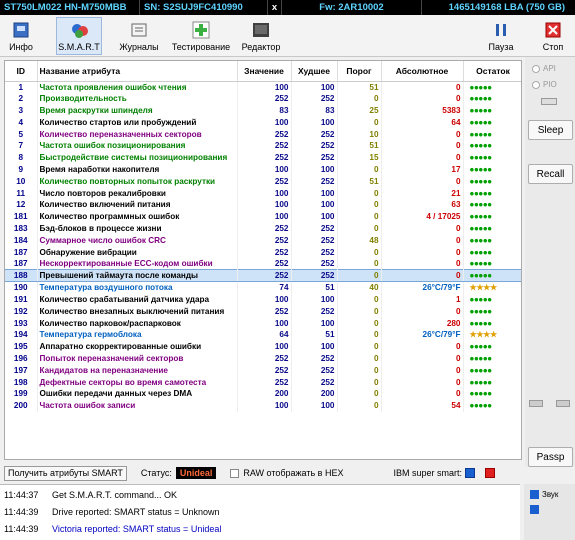 Image resolution: width=575 pixels, height=540 pixels. I want to click on cell-id: 197, so click(21, 370).